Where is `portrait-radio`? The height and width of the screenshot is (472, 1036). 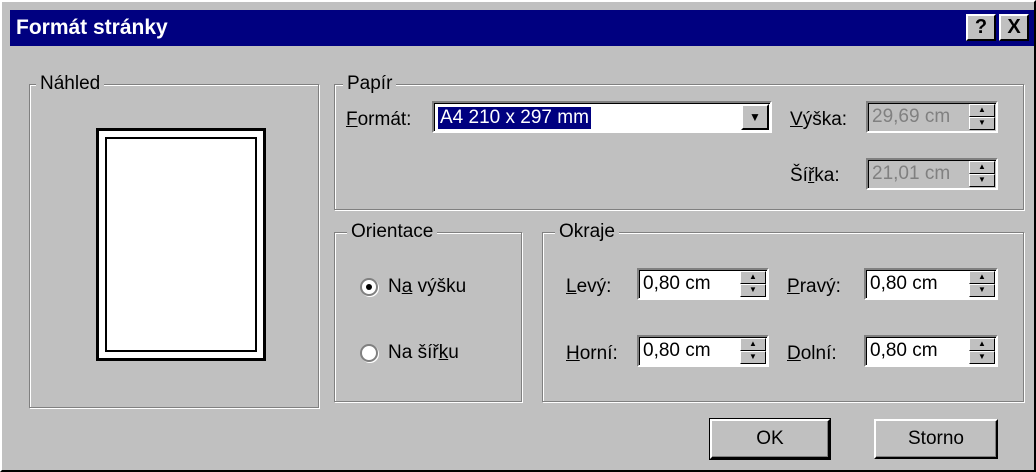 portrait-radio is located at coordinates (369, 287).